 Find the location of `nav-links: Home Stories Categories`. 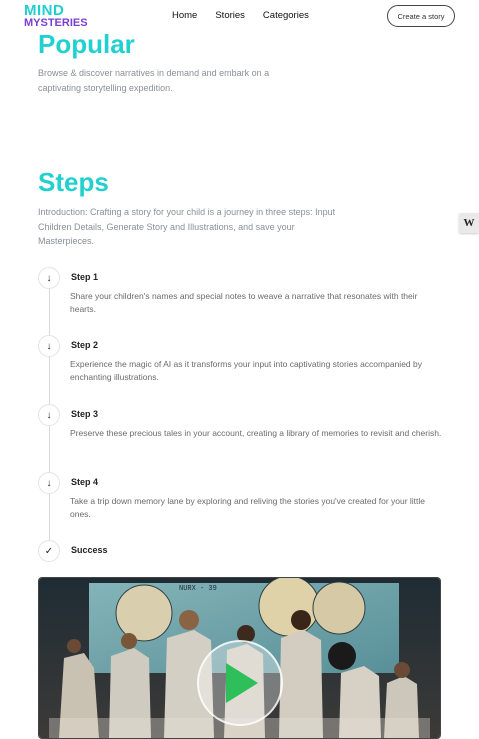

nav-links: Home Stories Categories is located at coordinates (240, 15).